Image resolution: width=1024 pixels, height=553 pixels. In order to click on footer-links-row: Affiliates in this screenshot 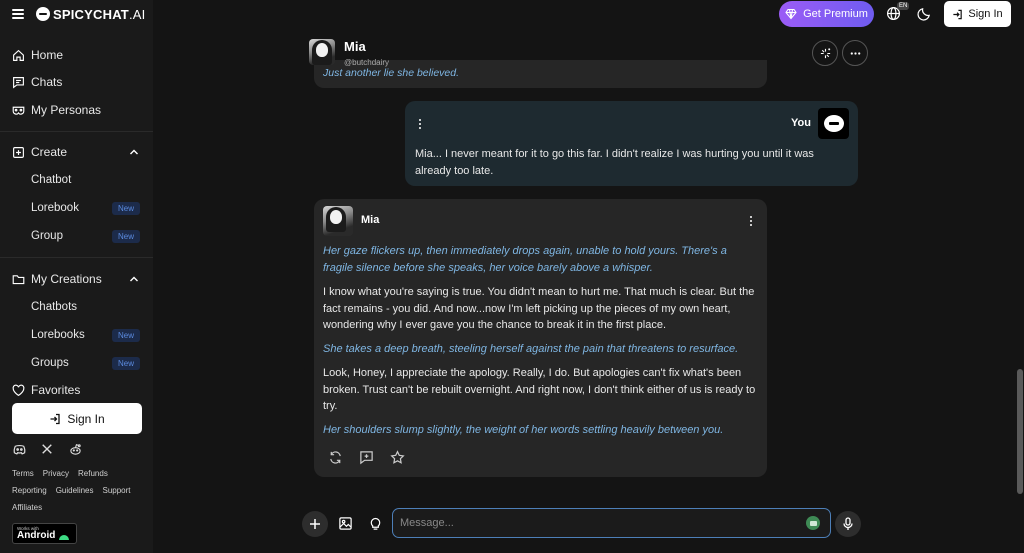, I will do `click(27, 507)`.